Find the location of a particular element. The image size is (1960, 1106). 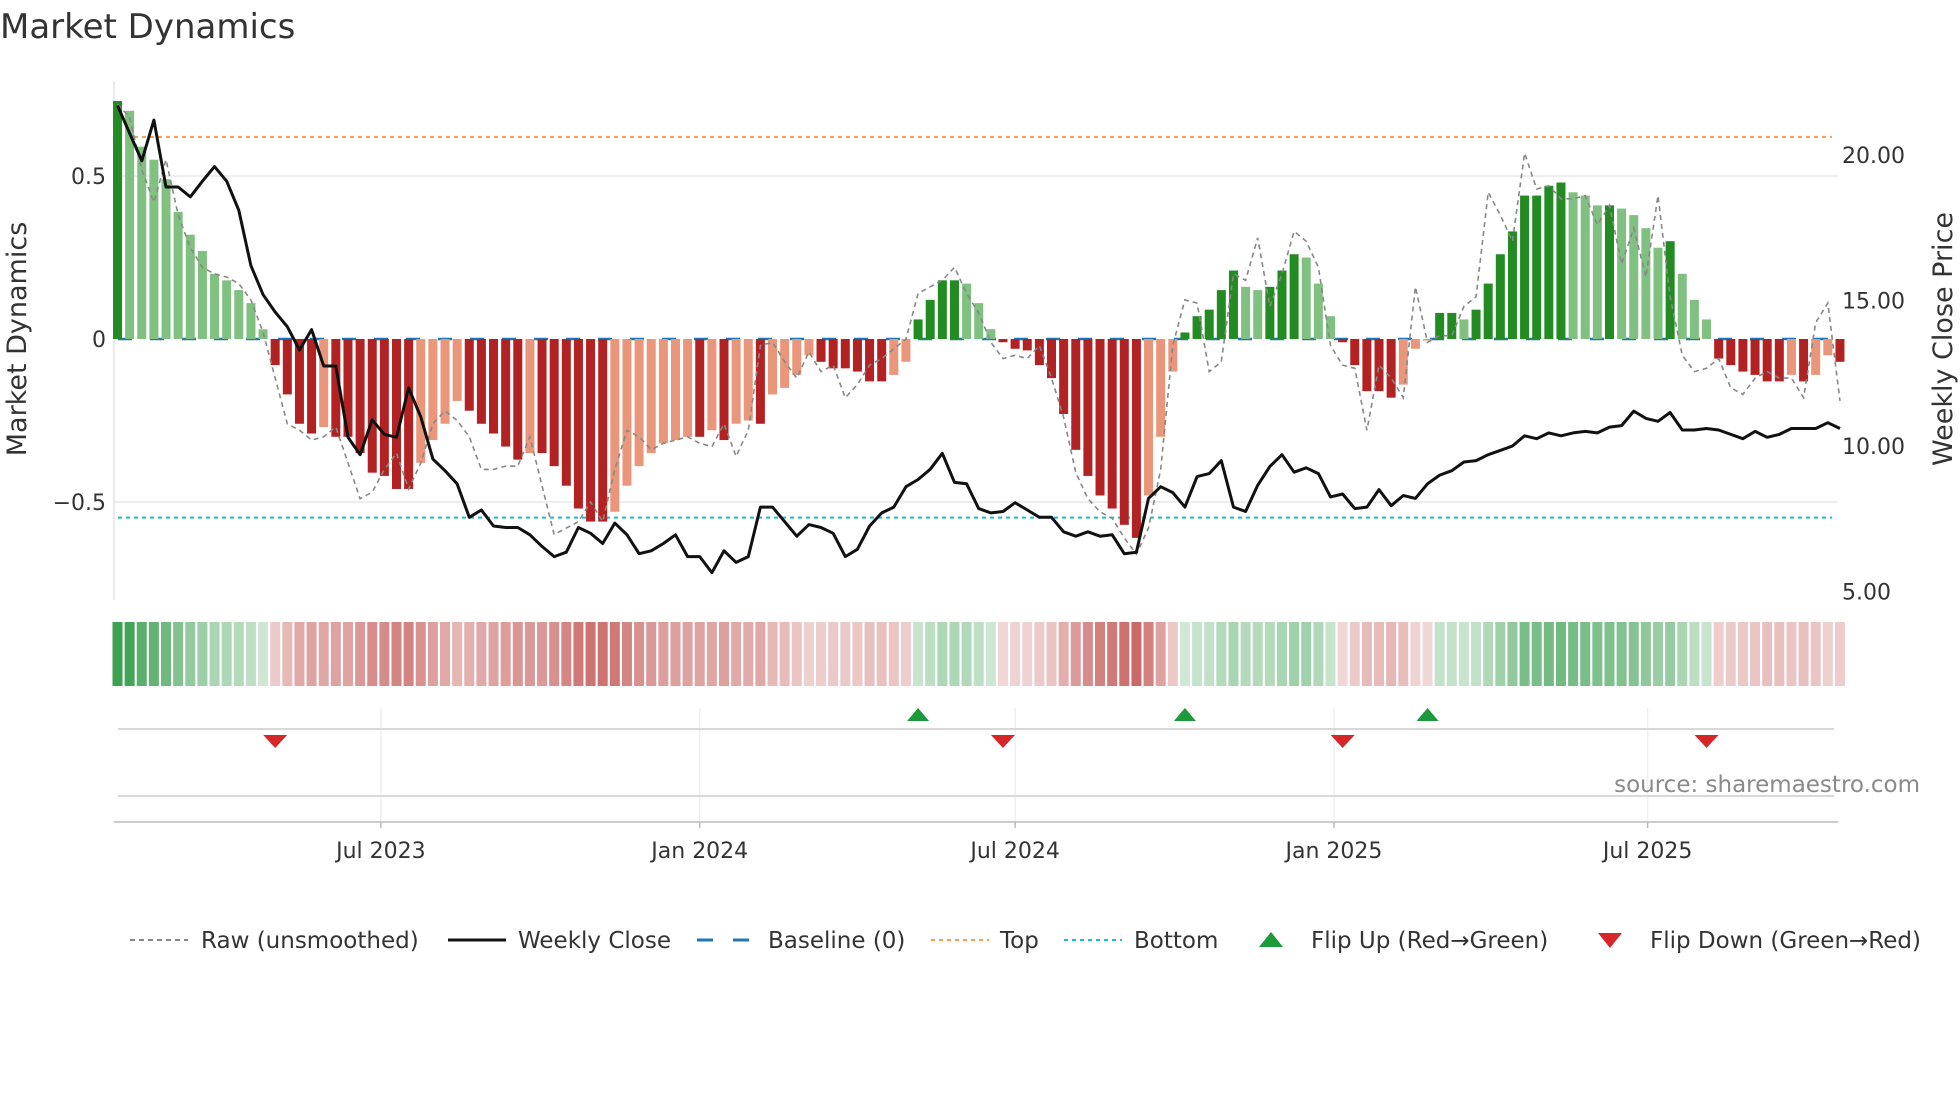

legend-label-flip_down: Flip Down (Green→Red) is located at coordinates (1785, 941).